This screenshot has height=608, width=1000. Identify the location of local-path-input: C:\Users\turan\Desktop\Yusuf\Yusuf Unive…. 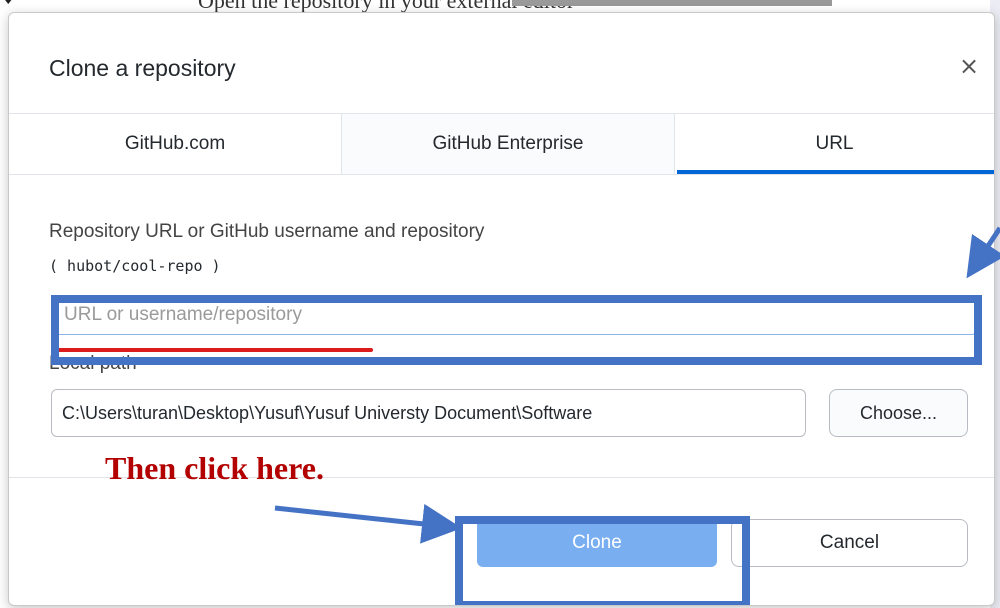
(428, 413).